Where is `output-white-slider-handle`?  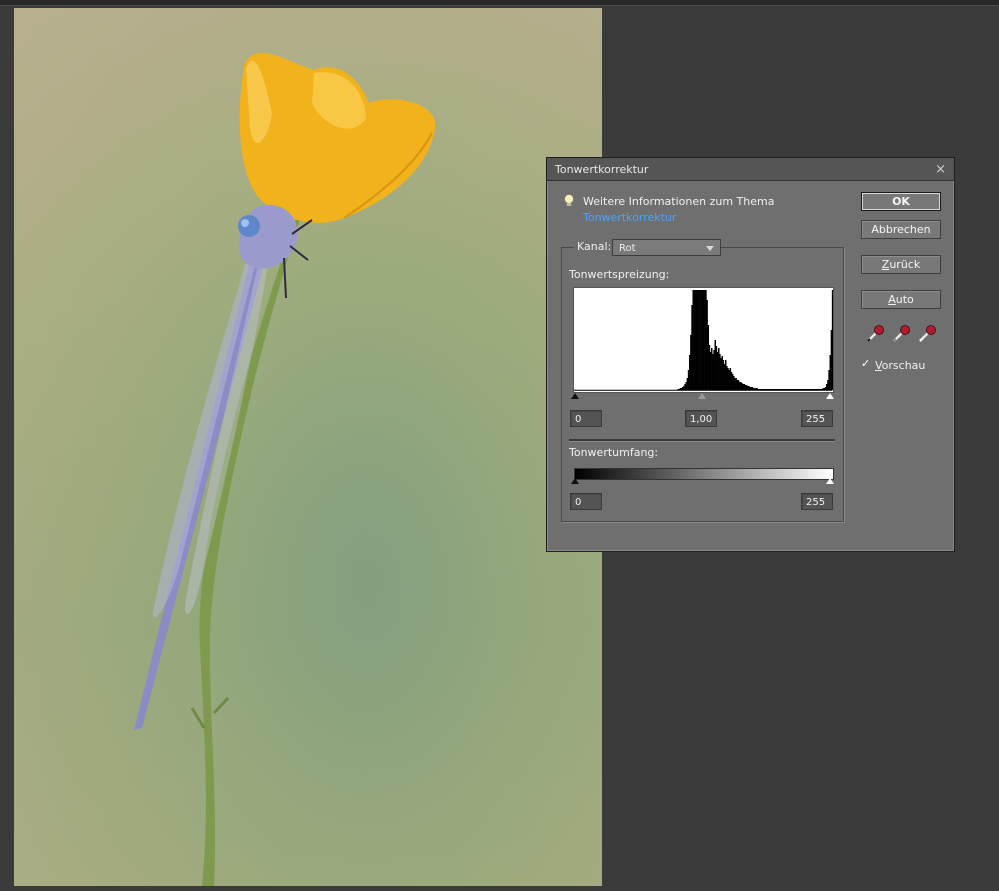
output-white-slider-handle is located at coordinates (830, 481).